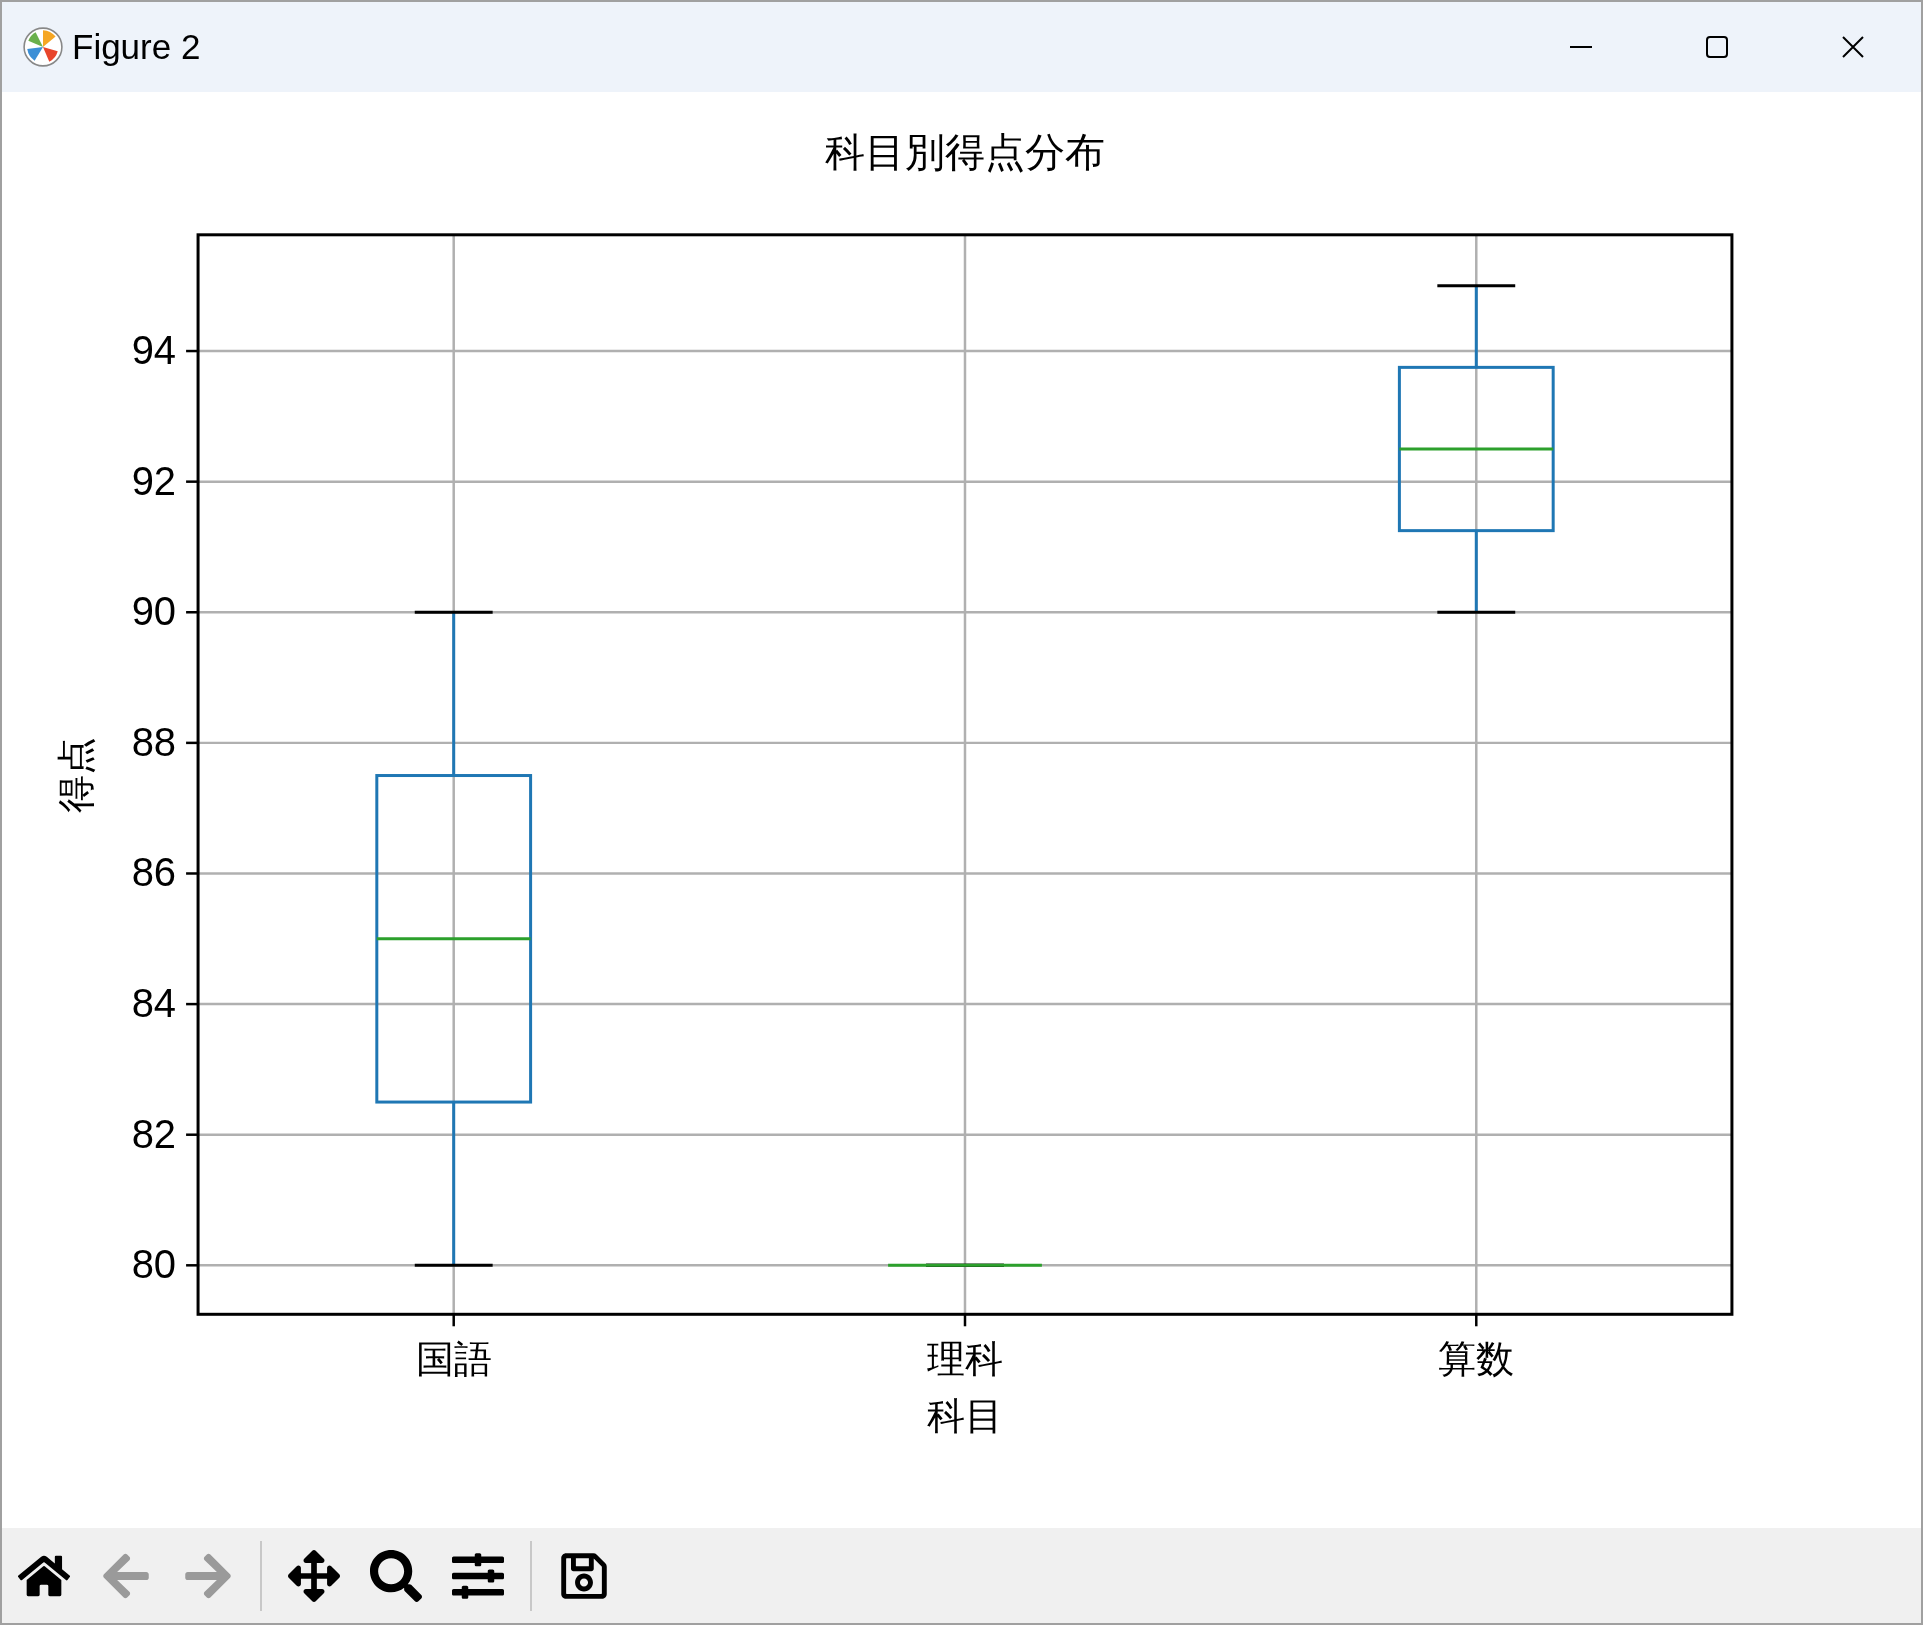  I want to click on app-logo-icon, so click(43, 47).